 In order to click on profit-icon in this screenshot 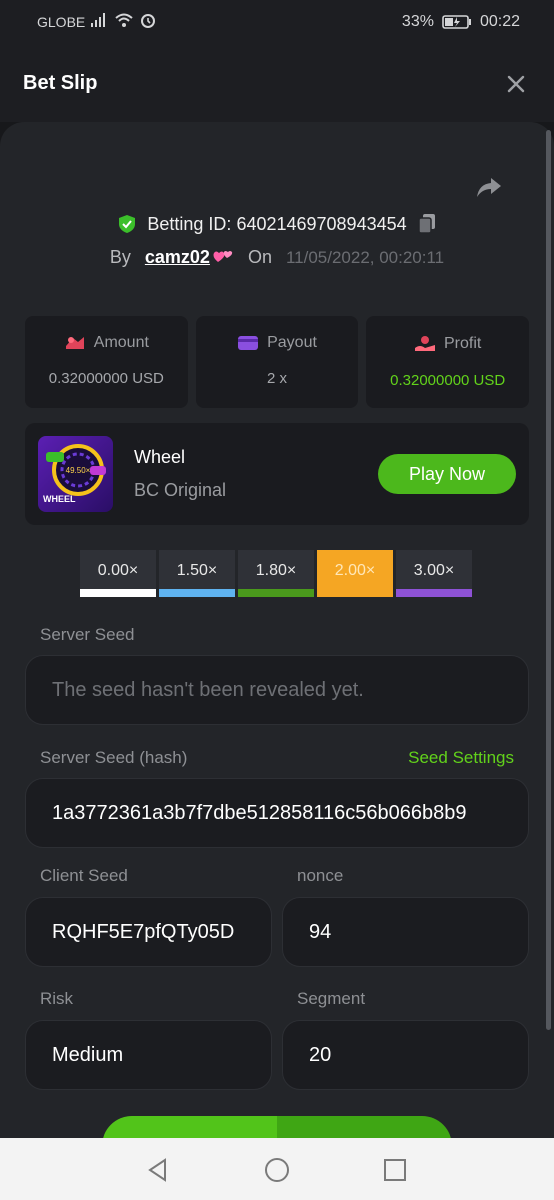, I will do `click(425, 343)`.